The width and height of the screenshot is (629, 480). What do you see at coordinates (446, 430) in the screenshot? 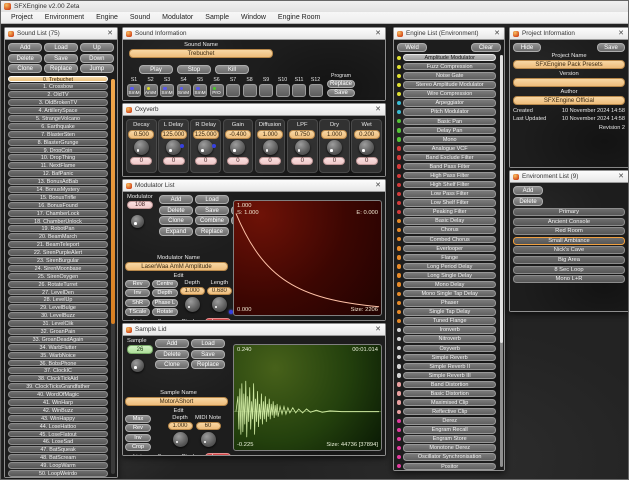
I see `engine-list-item: Engram Recall` at bounding box center [446, 430].